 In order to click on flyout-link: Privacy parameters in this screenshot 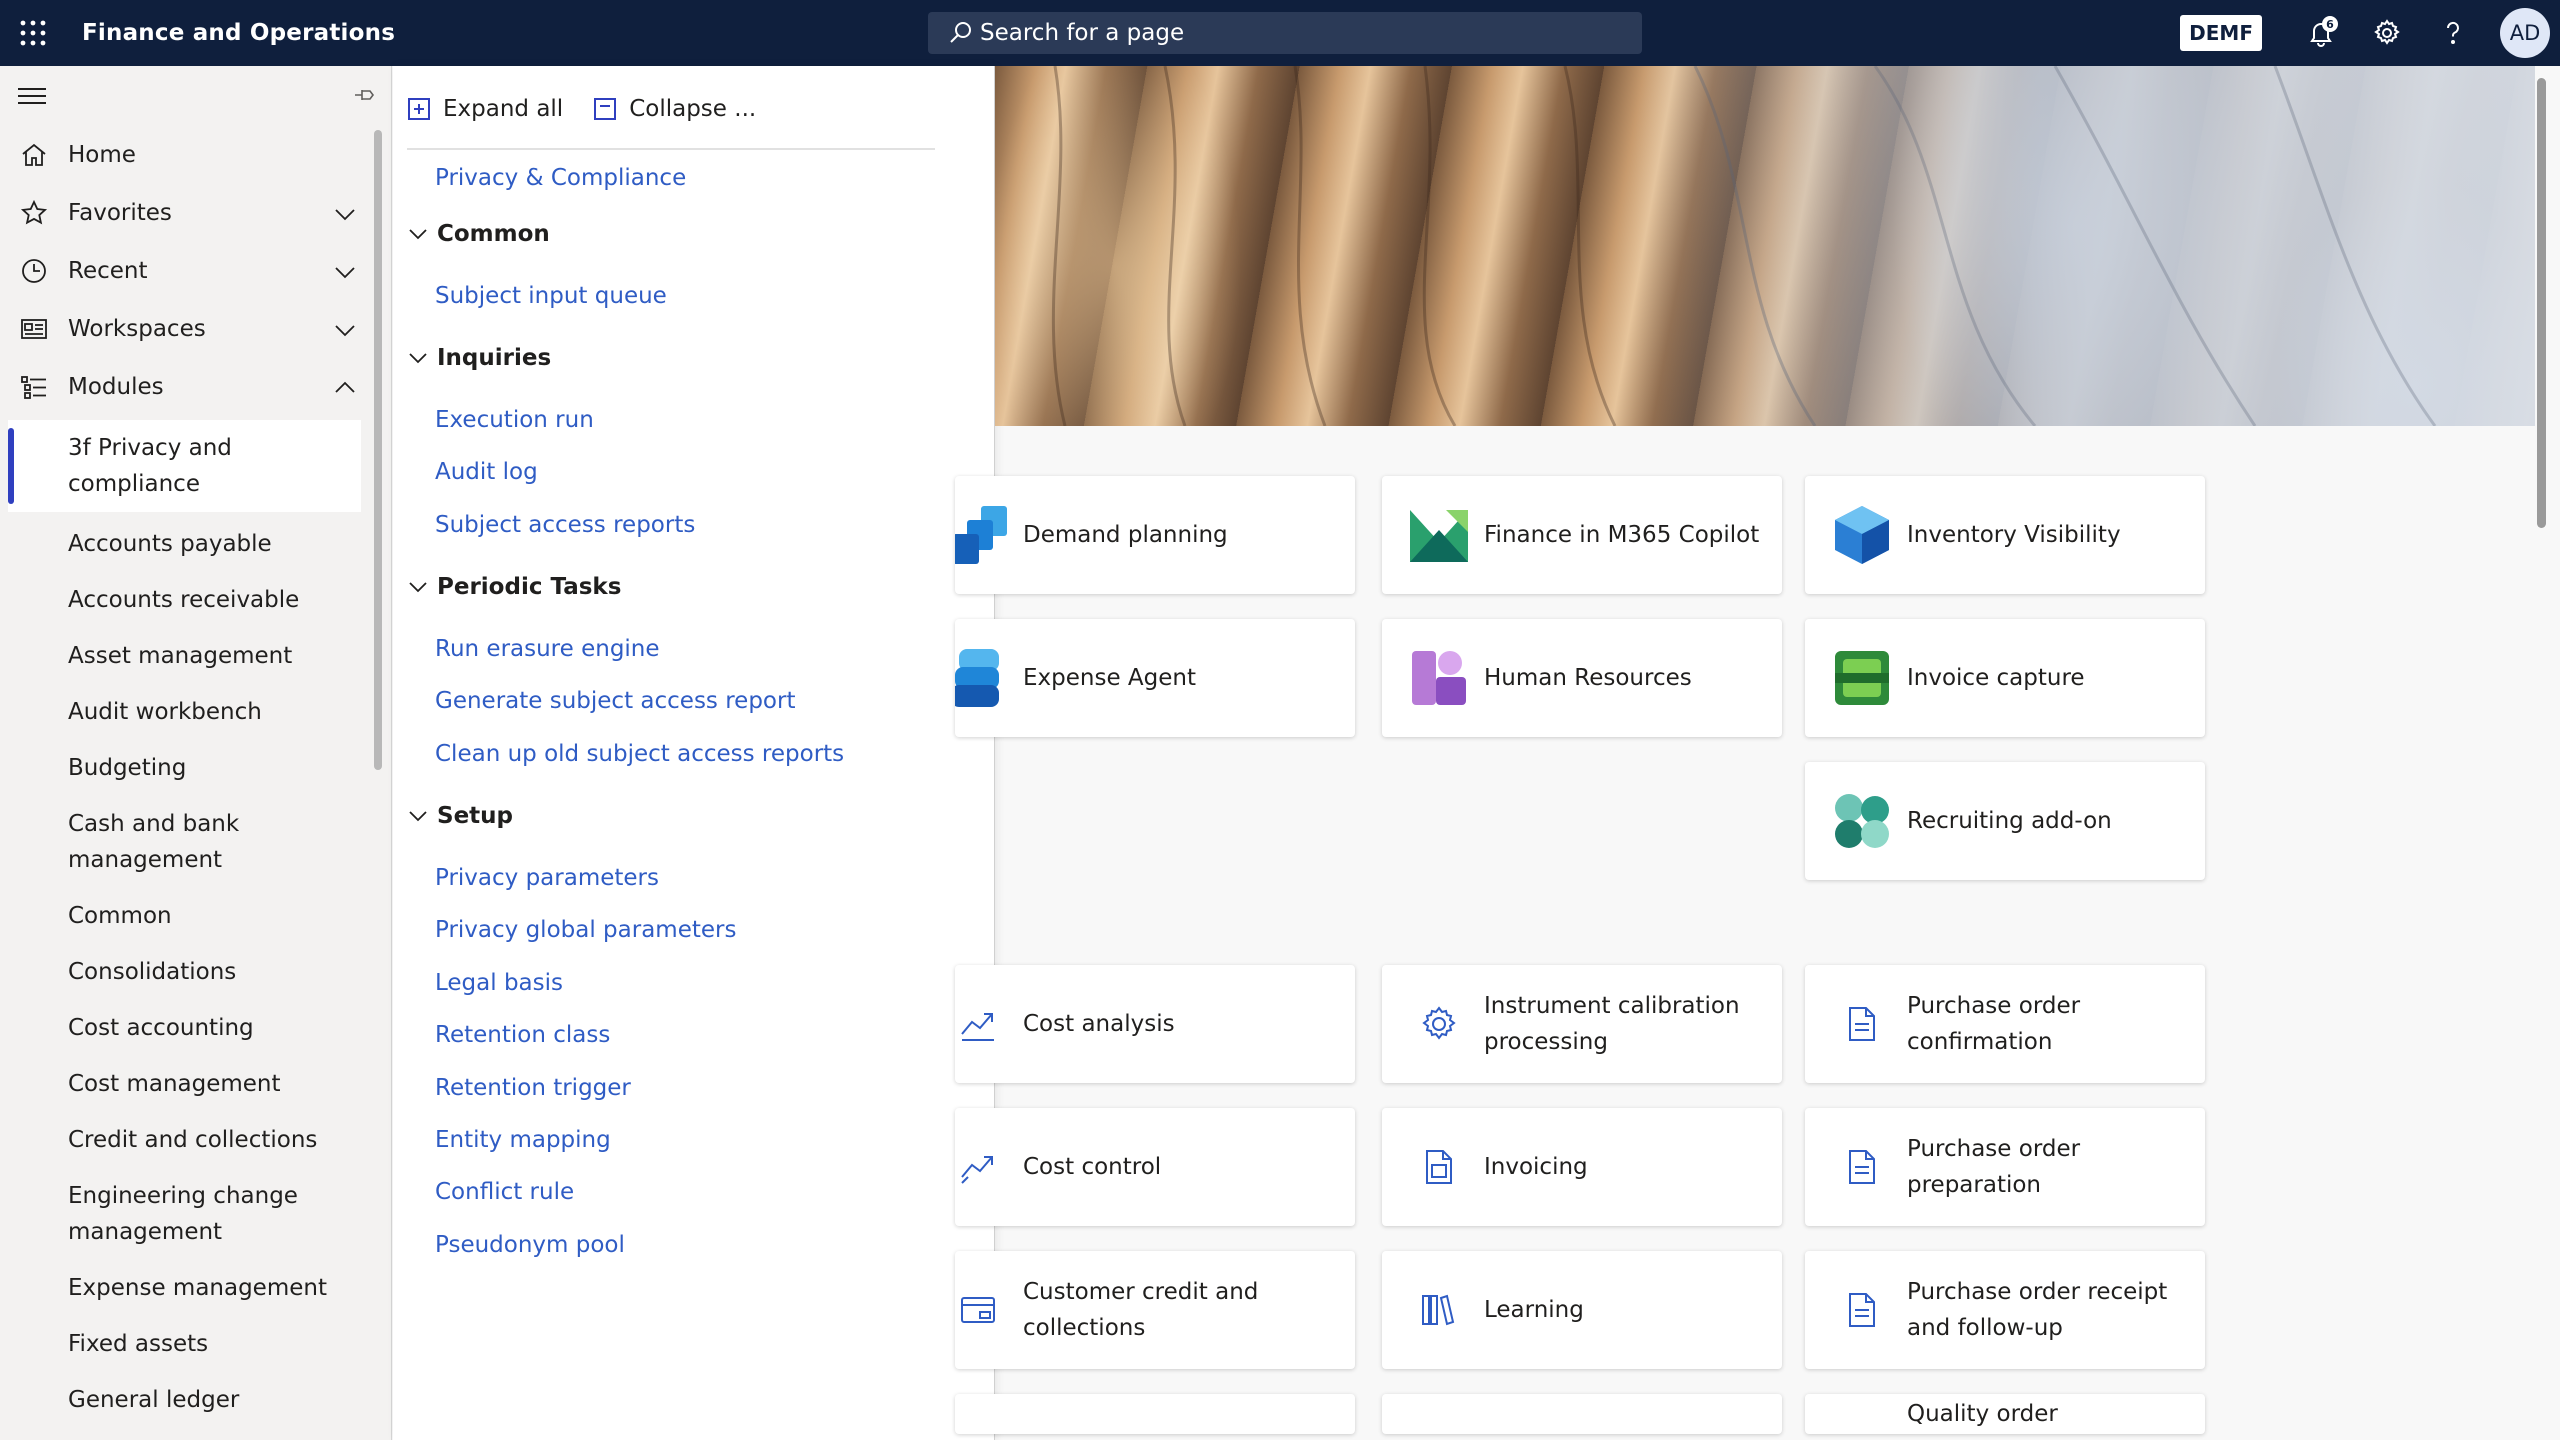, I will do `click(547, 878)`.